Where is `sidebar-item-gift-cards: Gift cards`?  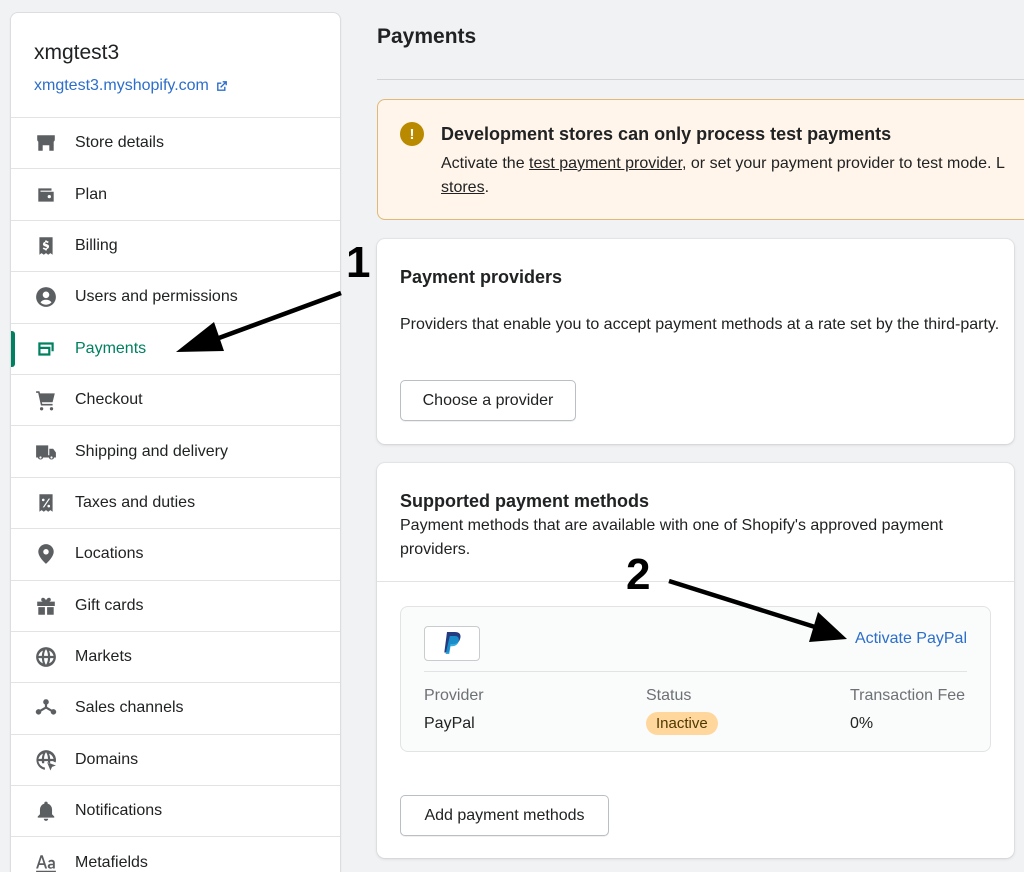 sidebar-item-gift-cards: Gift cards is located at coordinates (175, 606).